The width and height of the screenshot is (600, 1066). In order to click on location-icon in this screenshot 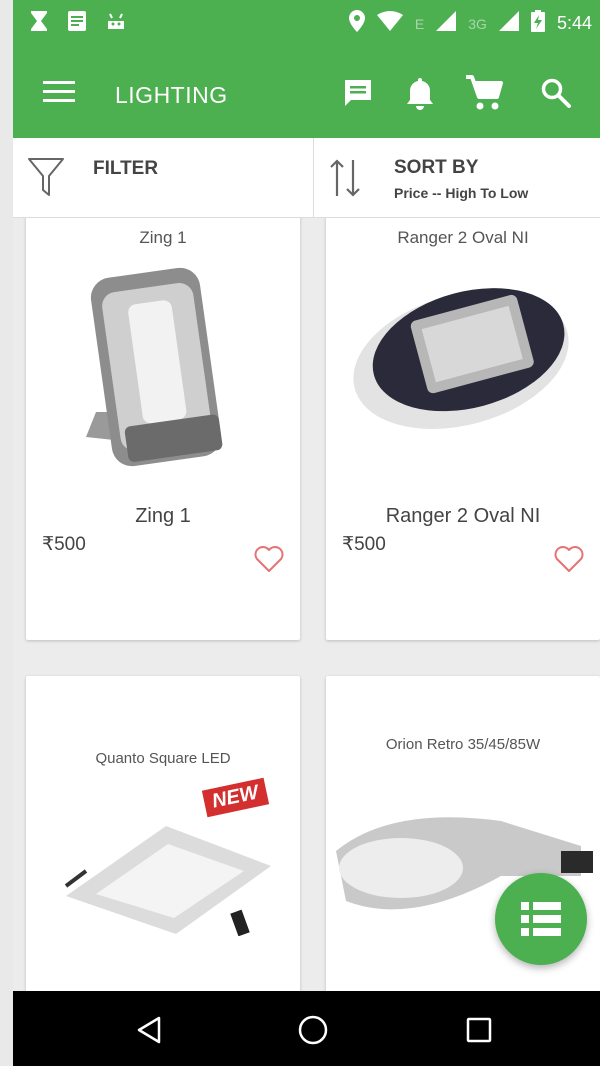, I will do `click(356, 23)`.